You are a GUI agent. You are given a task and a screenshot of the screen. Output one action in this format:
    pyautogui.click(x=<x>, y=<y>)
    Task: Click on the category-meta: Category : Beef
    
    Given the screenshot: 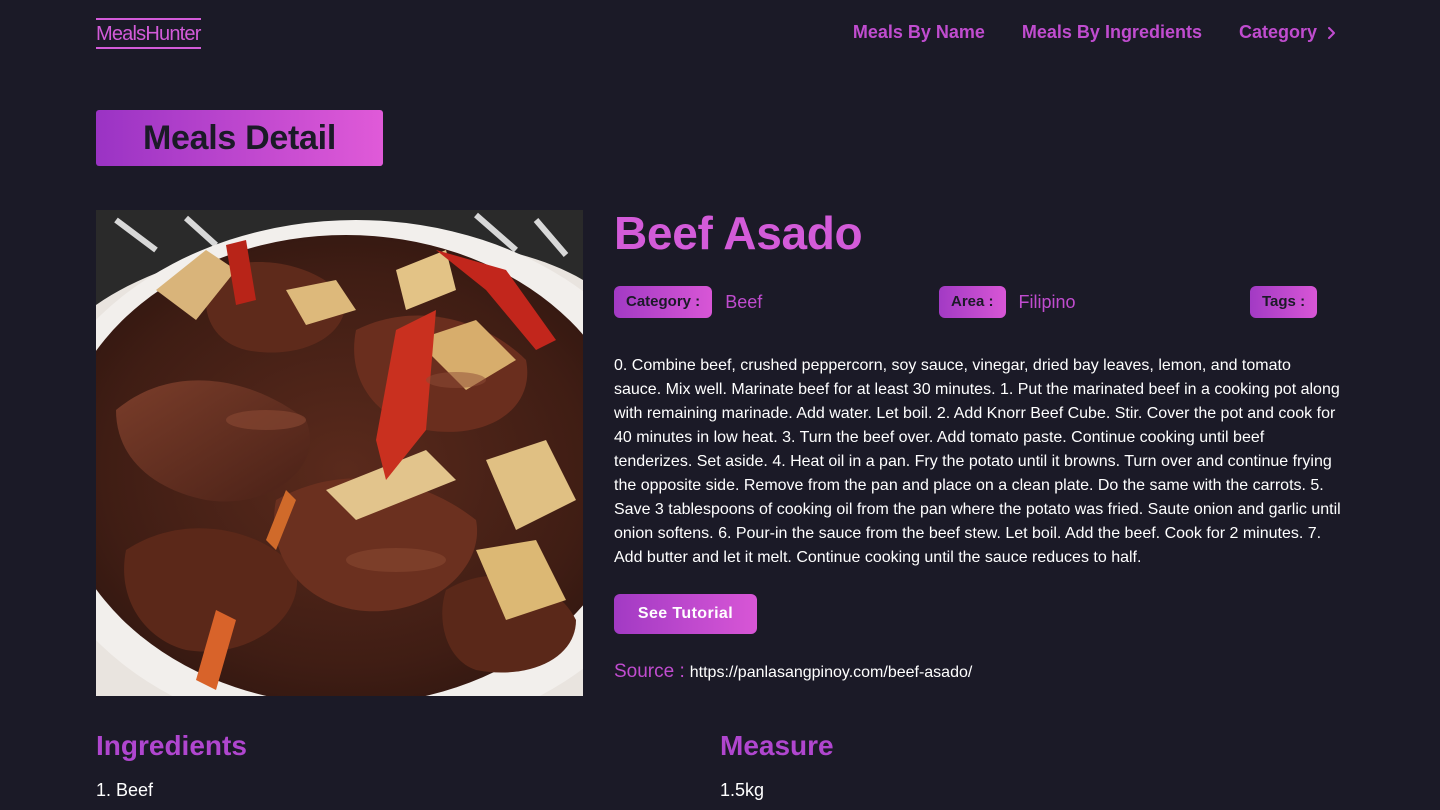 What is the action you would take?
    pyautogui.click(x=688, y=302)
    